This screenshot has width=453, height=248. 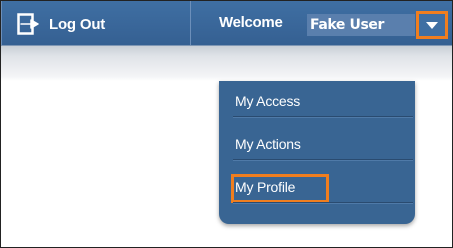 I want to click on logout-button: Log Out, so click(x=58, y=24).